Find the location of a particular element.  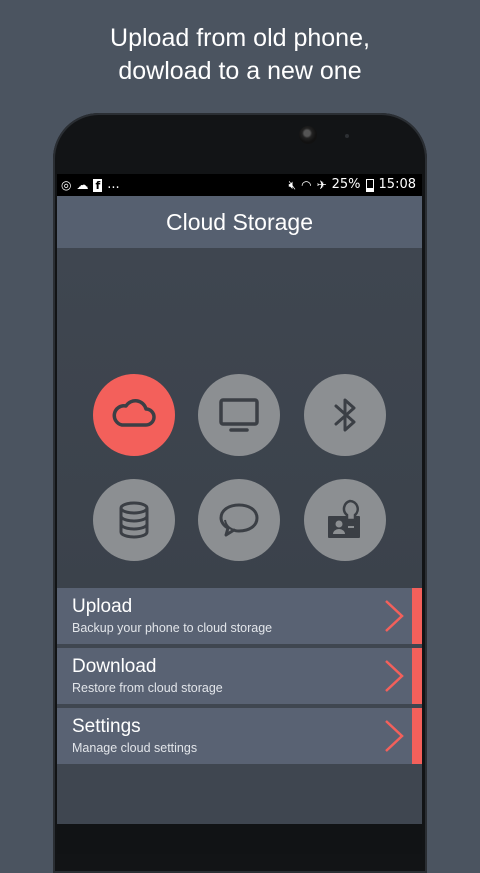

airplane-icon: ✈ is located at coordinates (321, 185).